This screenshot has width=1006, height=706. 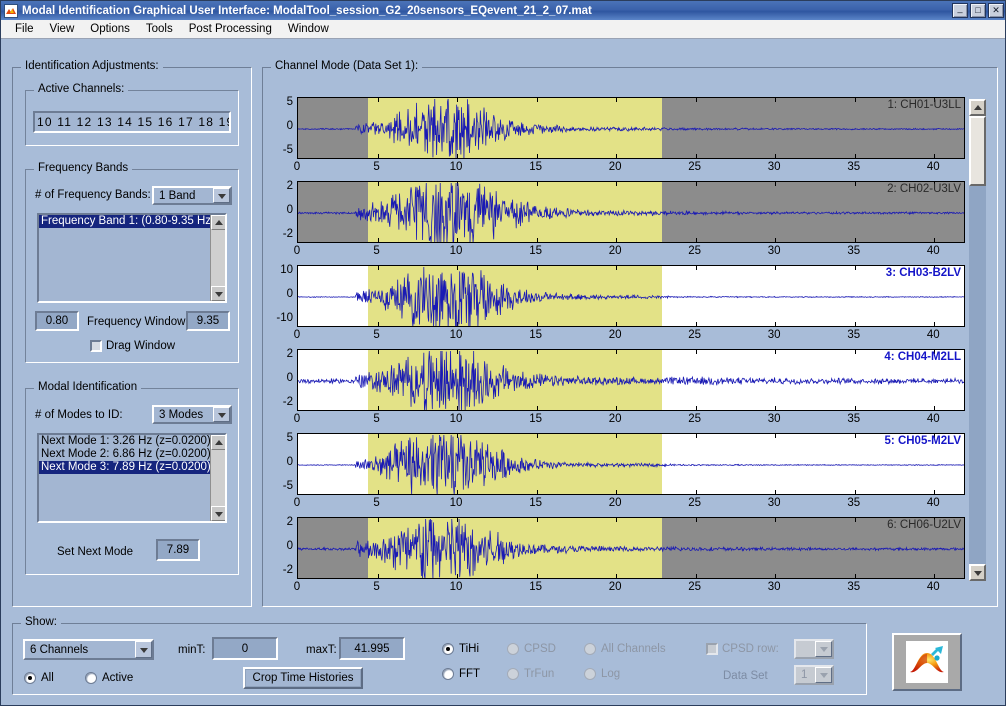 What do you see at coordinates (208, 321) in the screenshot?
I see `frequency-window-max-field: 9.35` at bounding box center [208, 321].